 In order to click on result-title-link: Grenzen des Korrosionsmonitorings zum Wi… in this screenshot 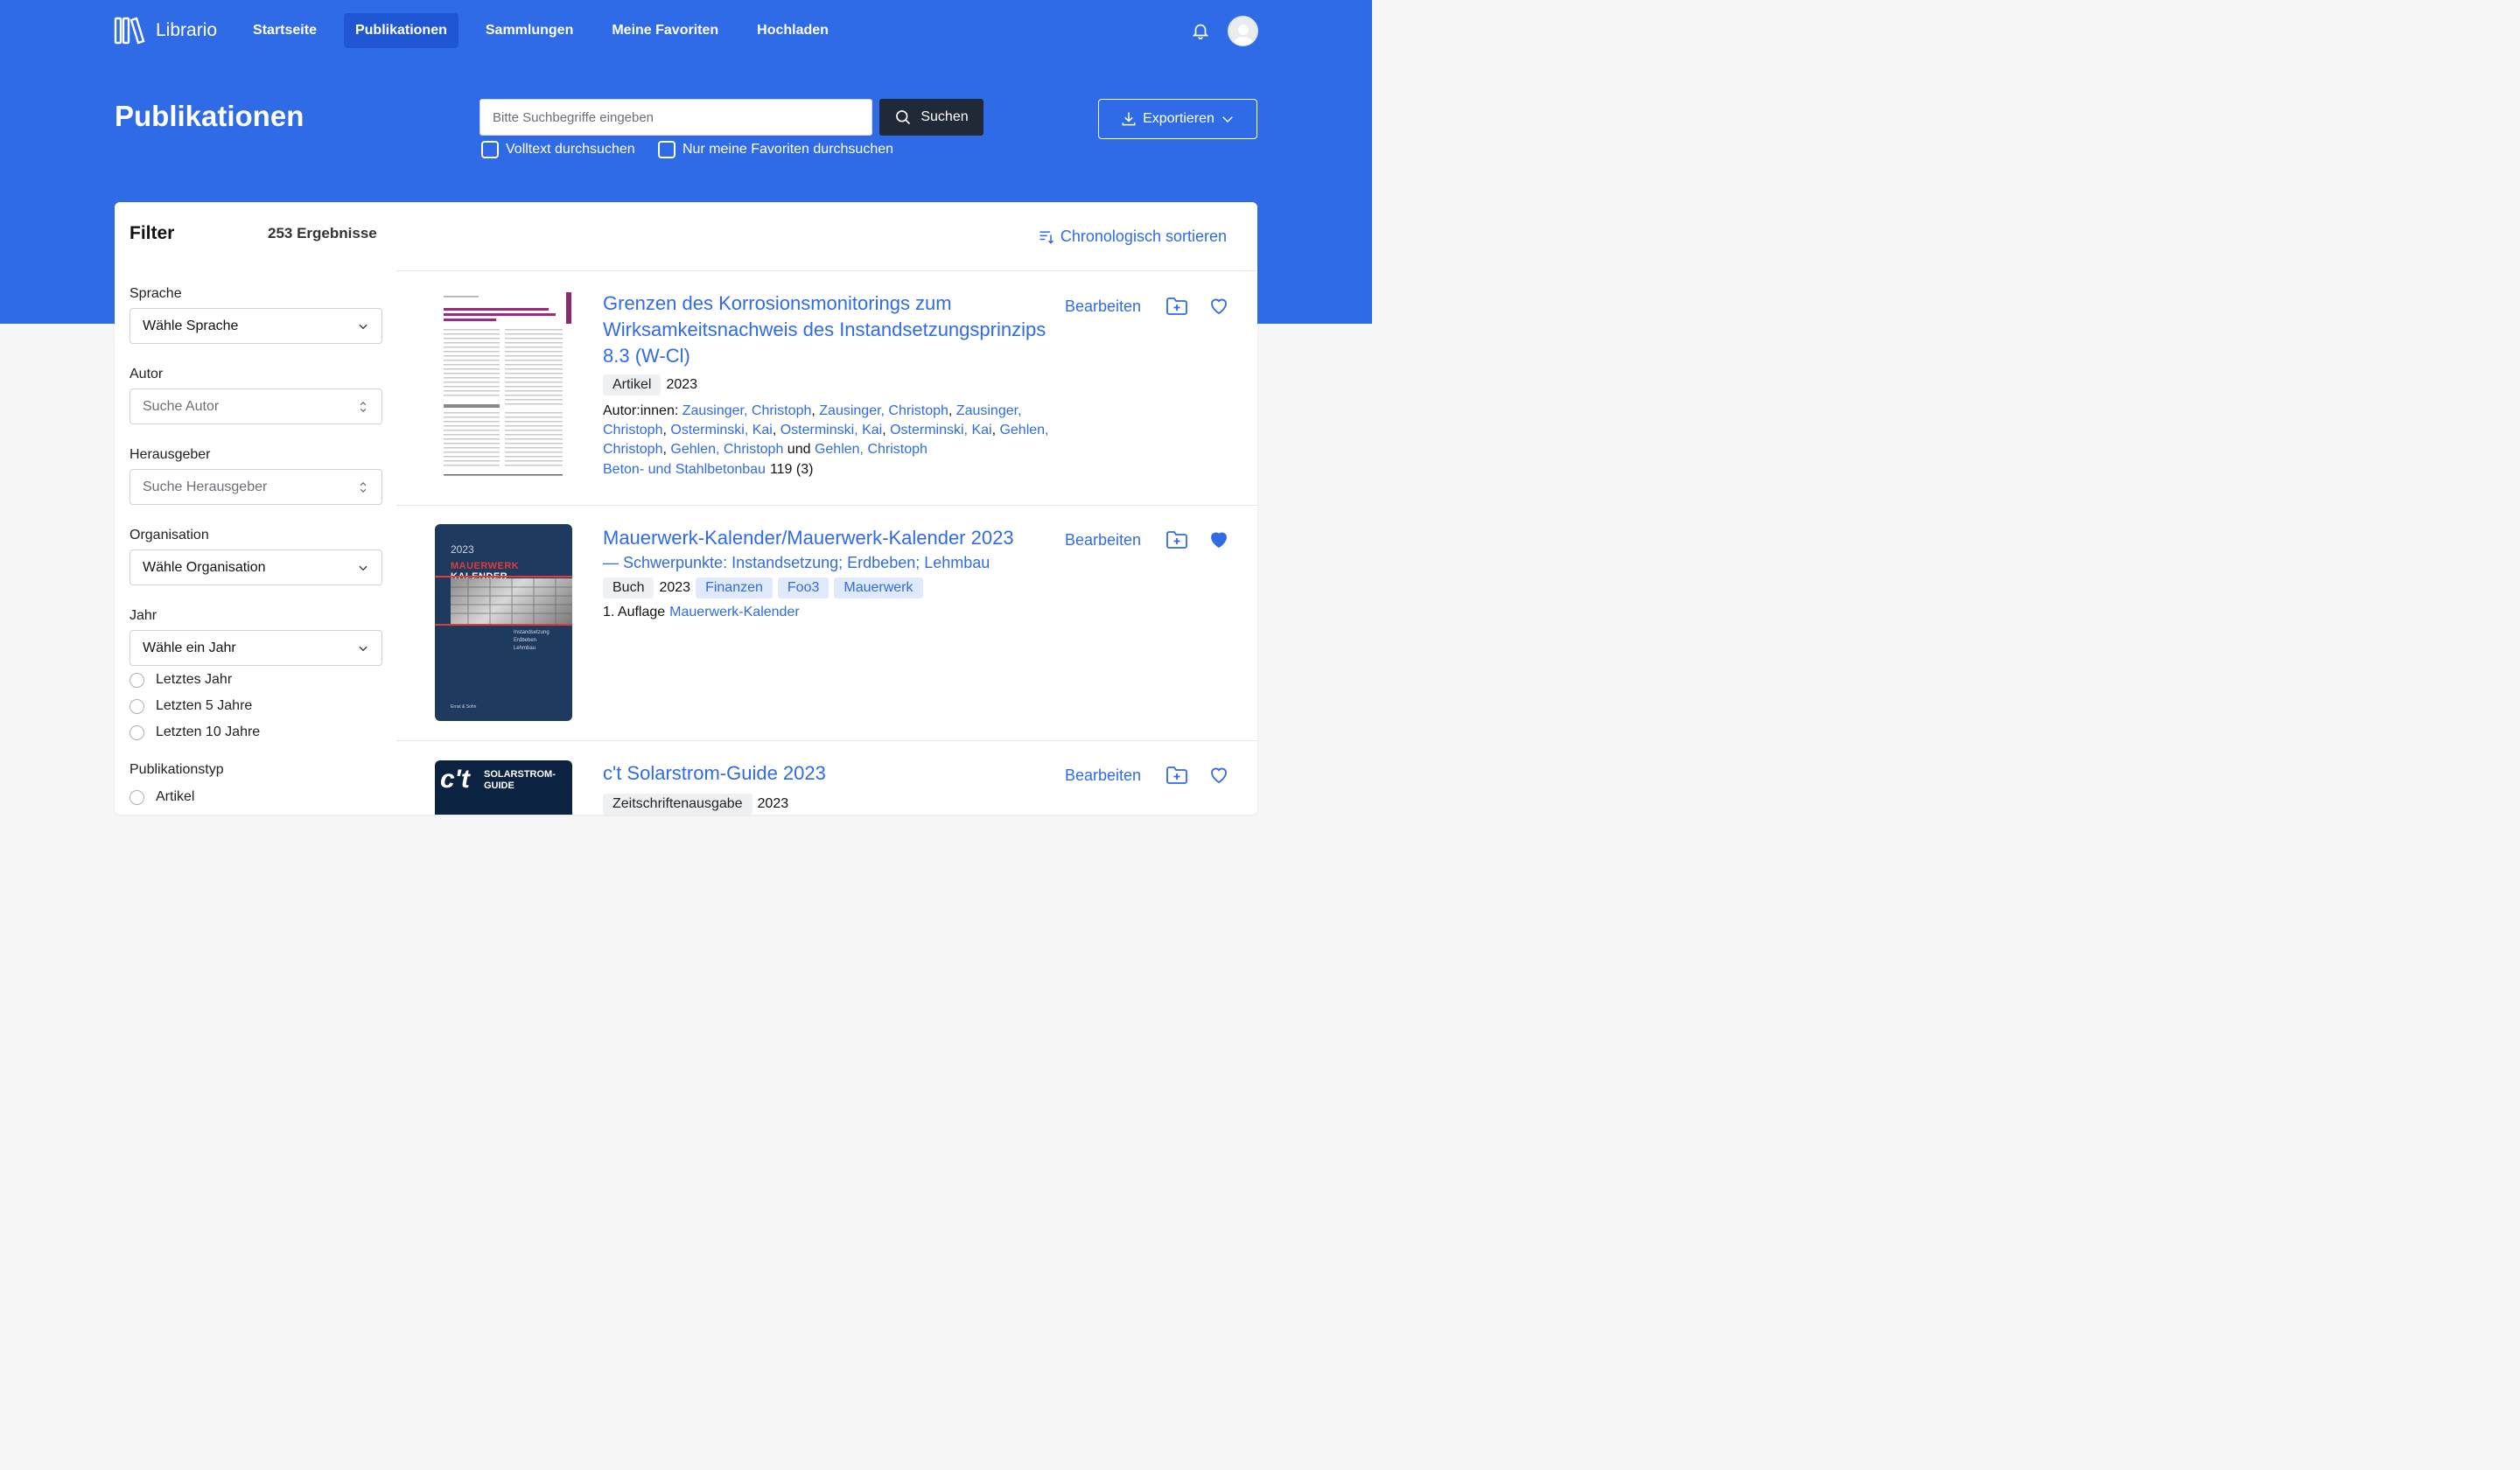, I will do `click(826, 329)`.